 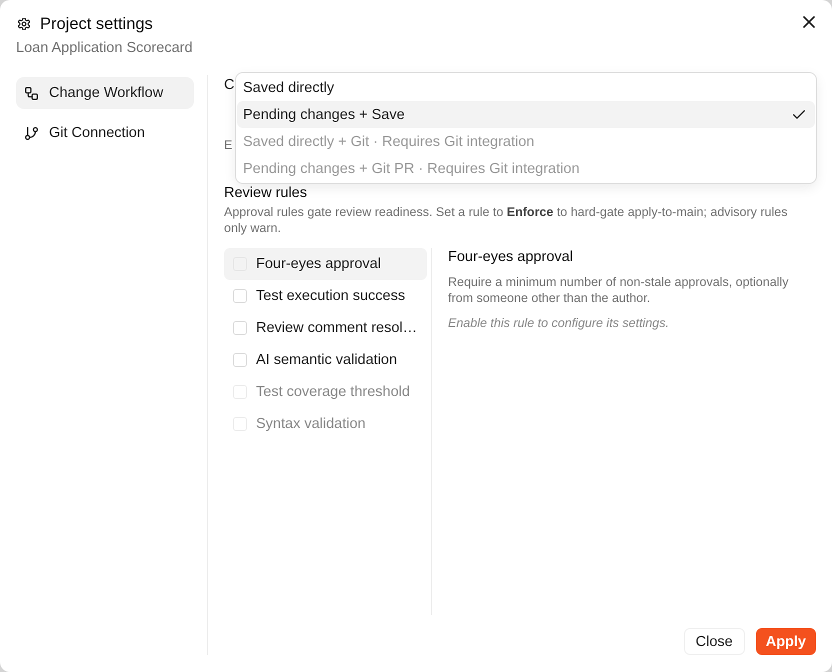 I want to click on rule-title: Four-eyes approval, so click(x=510, y=257).